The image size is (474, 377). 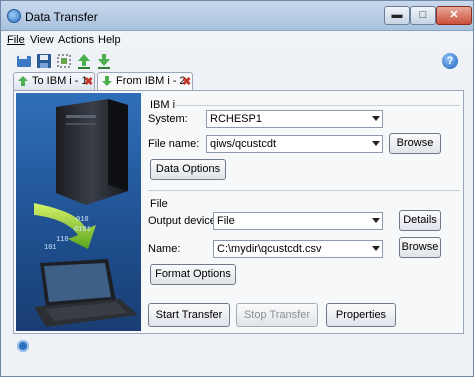 What do you see at coordinates (164, 249) in the screenshot?
I see `name-label: Name:` at bounding box center [164, 249].